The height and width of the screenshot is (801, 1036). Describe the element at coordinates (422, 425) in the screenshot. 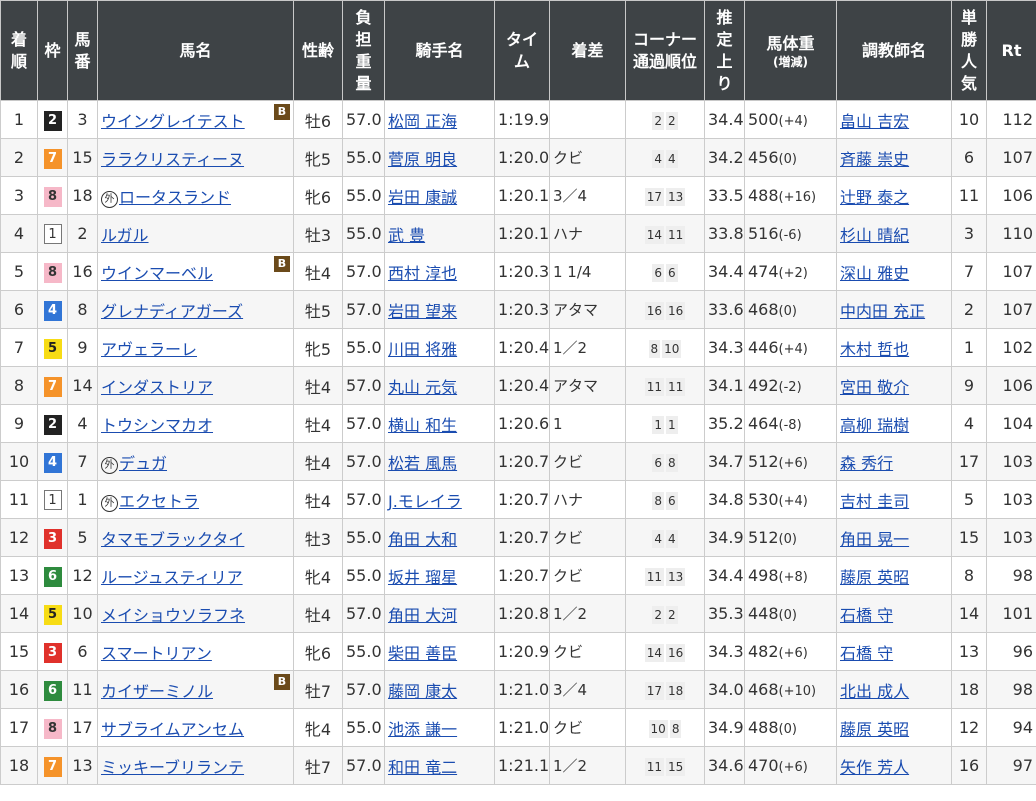

I see `jockey-link: 横山 和生` at that location.